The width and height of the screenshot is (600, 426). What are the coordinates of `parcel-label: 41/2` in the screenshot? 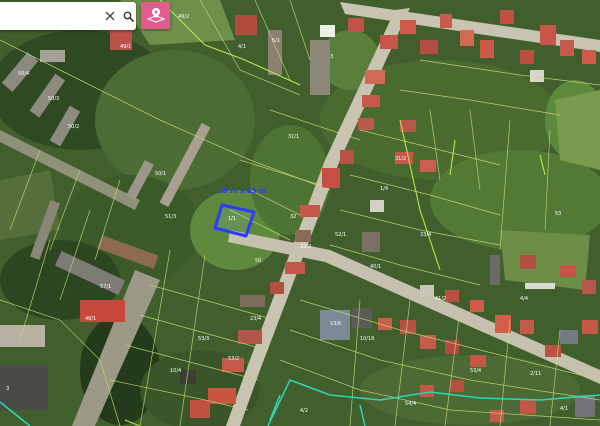 It's located at (440, 299).